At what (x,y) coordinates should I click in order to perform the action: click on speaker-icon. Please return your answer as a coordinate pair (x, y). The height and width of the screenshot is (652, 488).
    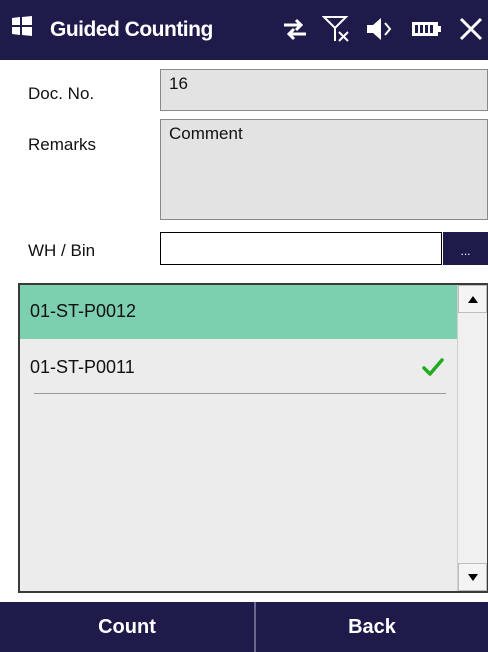
    Looking at the image, I should click on (379, 29).